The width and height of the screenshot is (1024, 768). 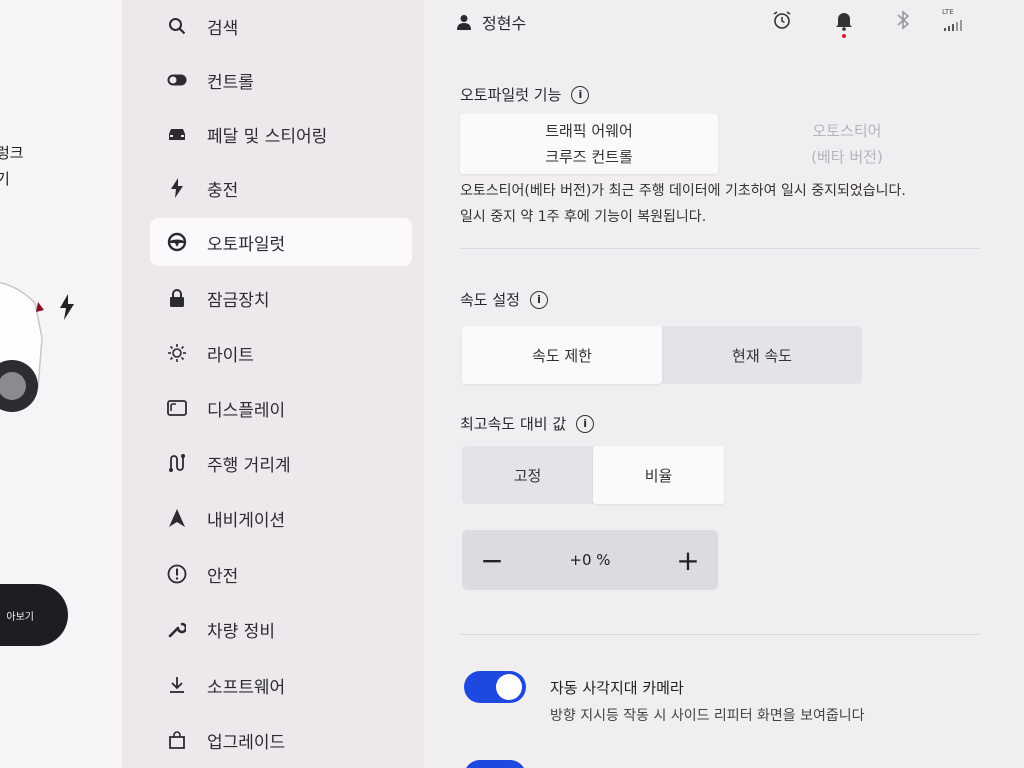 I want to click on sidebar-item-label: 잠금장치, so click(x=238, y=300).